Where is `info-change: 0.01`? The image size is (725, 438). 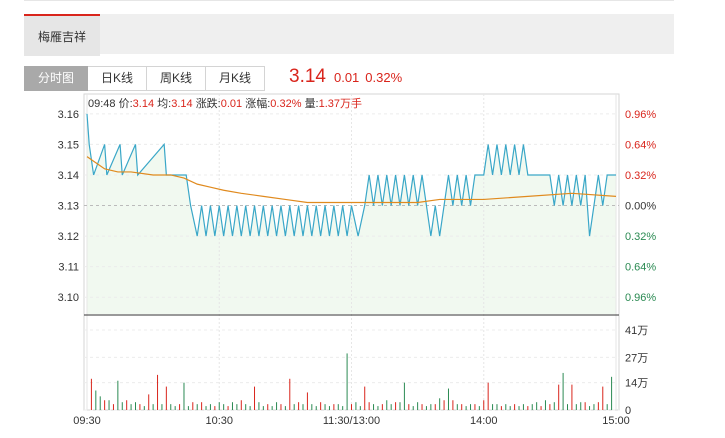
info-change: 0.01 is located at coordinates (231, 104).